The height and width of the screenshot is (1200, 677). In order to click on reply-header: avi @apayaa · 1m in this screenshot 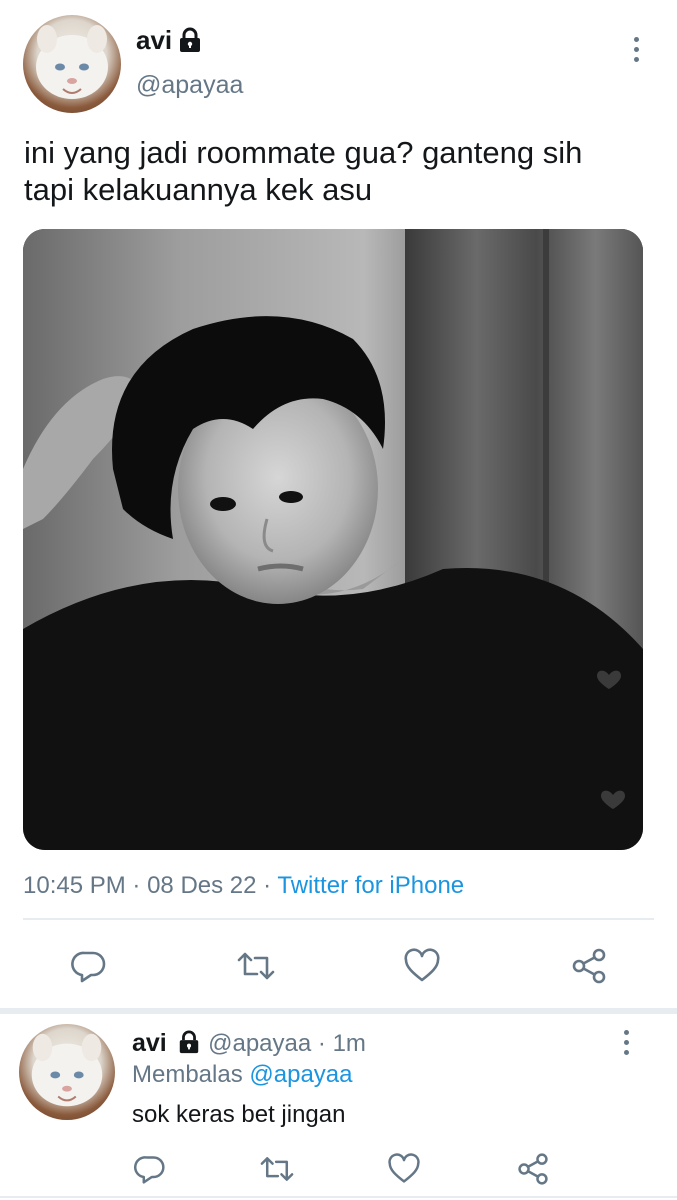, I will do `click(249, 1043)`.